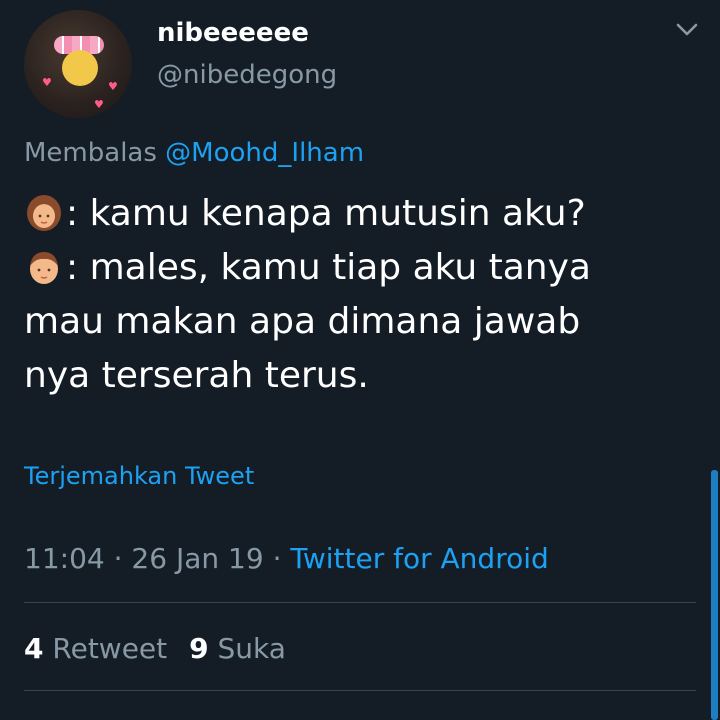 The image size is (720, 720). Describe the element at coordinates (714, 595) in the screenshot. I see `scrollbar` at that location.